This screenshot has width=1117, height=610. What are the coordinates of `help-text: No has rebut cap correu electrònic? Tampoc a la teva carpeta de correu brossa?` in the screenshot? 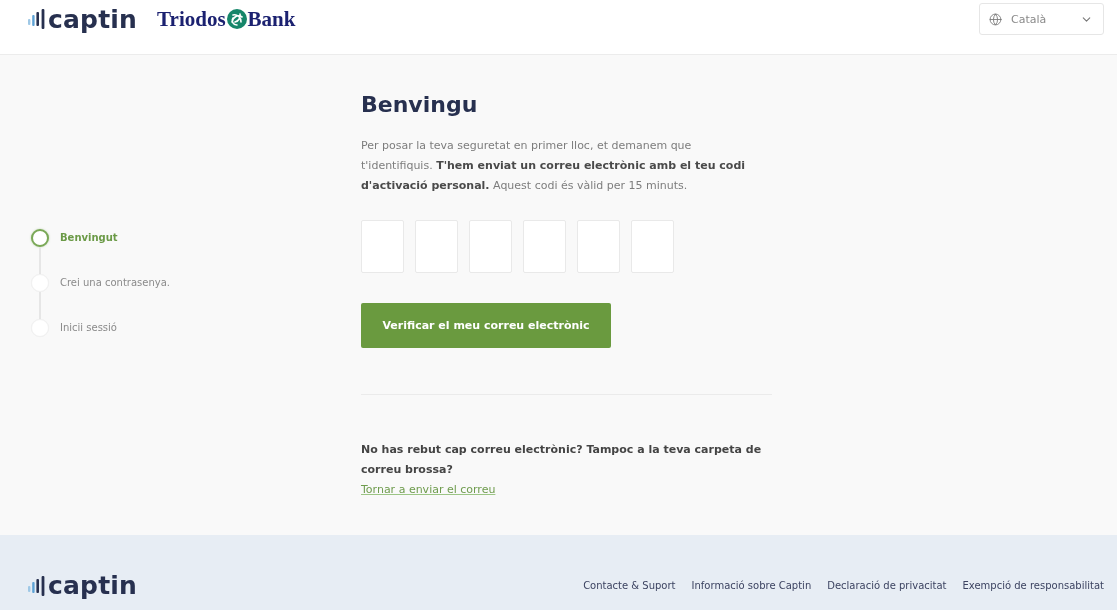 It's located at (562, 460).